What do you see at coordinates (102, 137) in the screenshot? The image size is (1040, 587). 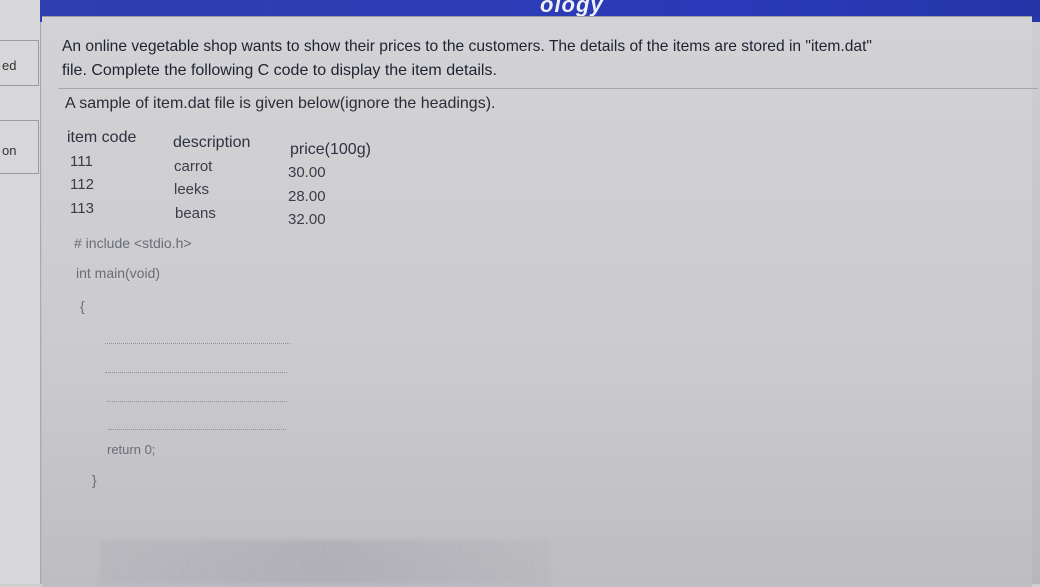 I see `table-header-item-code: item code` at bounding box center [102, 137].